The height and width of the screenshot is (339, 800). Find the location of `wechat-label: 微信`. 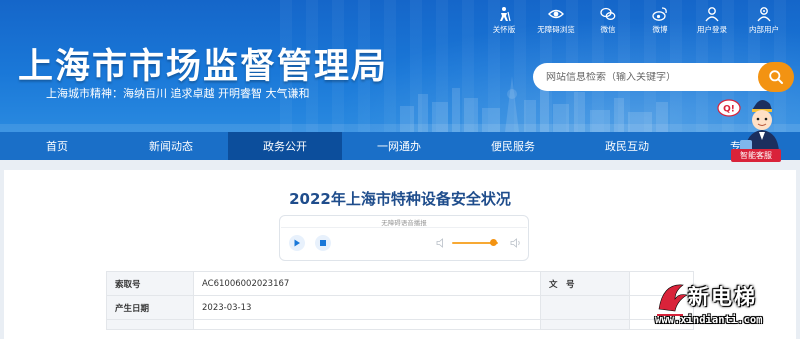

wechat-label: 微信 is located at coordinates (608, 29).